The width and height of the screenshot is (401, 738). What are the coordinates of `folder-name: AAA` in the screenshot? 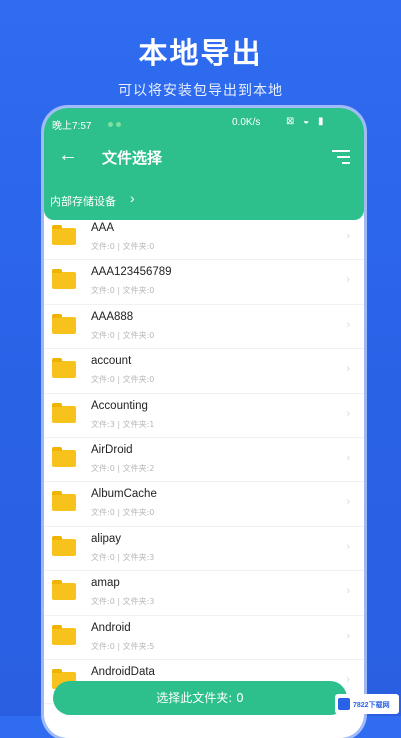 It's located at (103, 228).